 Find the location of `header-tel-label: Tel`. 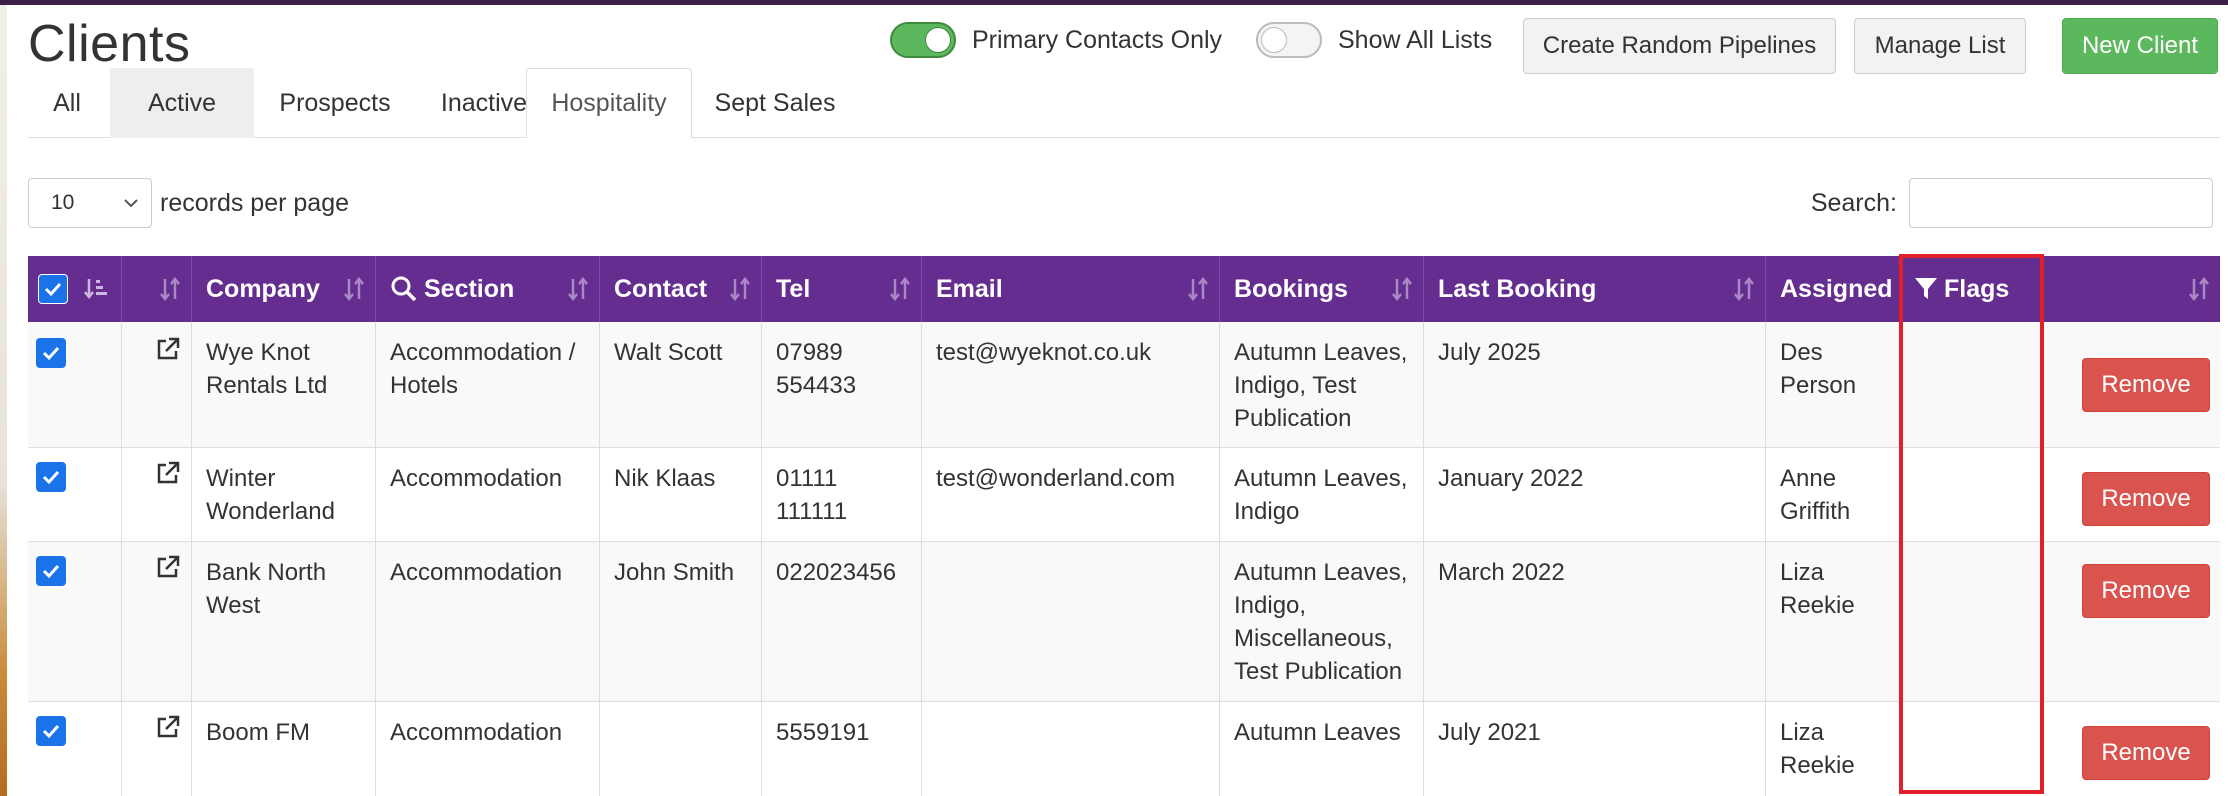

header-tel-label: Tel is located at coordinates (793, 288).